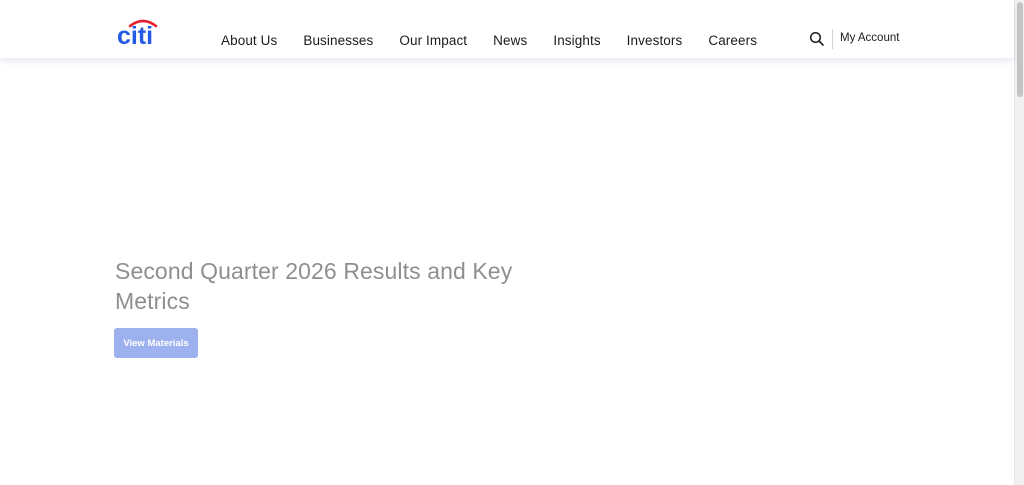 The image size is (1024, 485). What do you see at coordinates (338, 40) in the screenshot?
I see `nav-businesses: Businesses` at bounding box center [338, 40].